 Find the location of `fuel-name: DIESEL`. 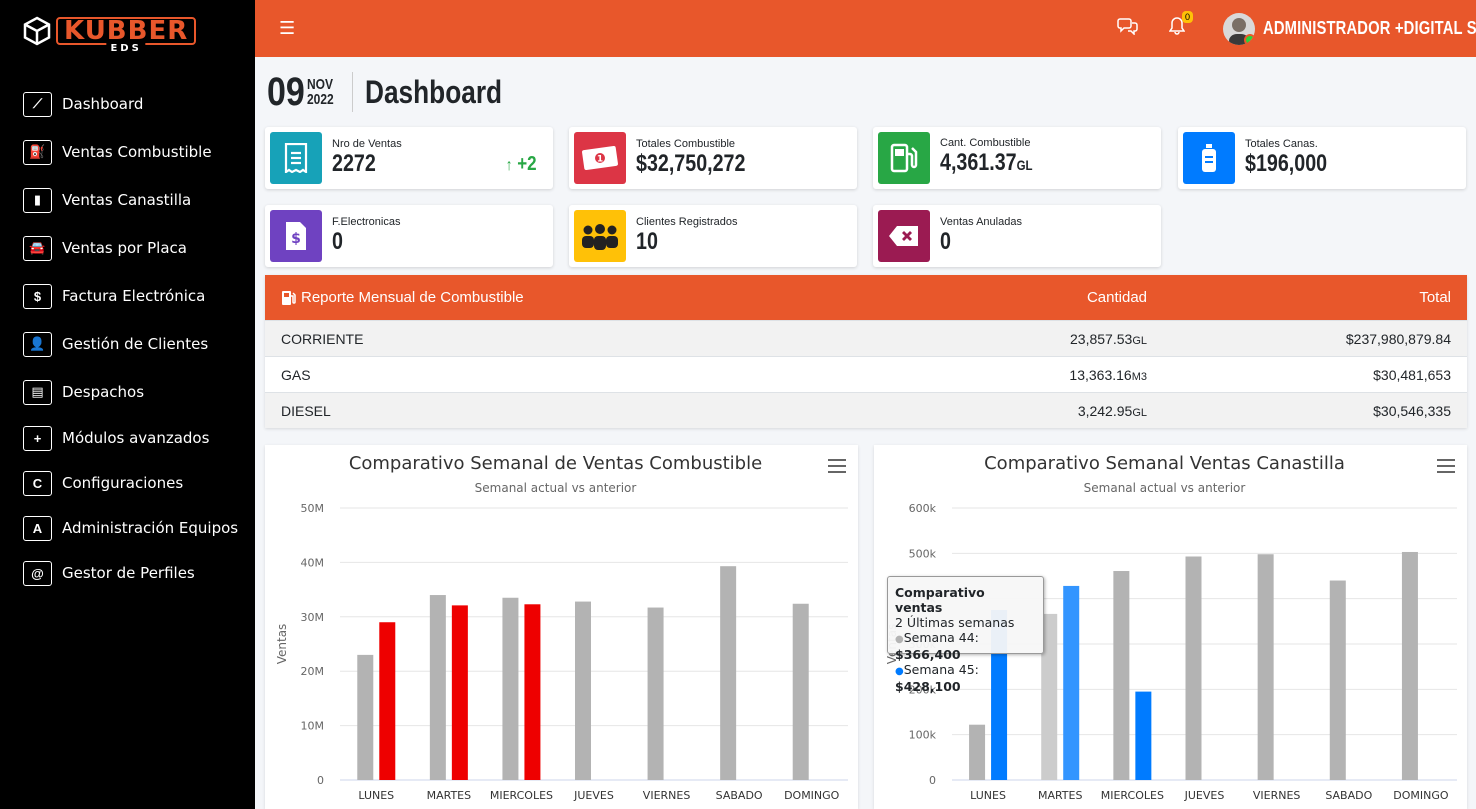

fuel-name: DIESEL is located at coordinates (306, 410).